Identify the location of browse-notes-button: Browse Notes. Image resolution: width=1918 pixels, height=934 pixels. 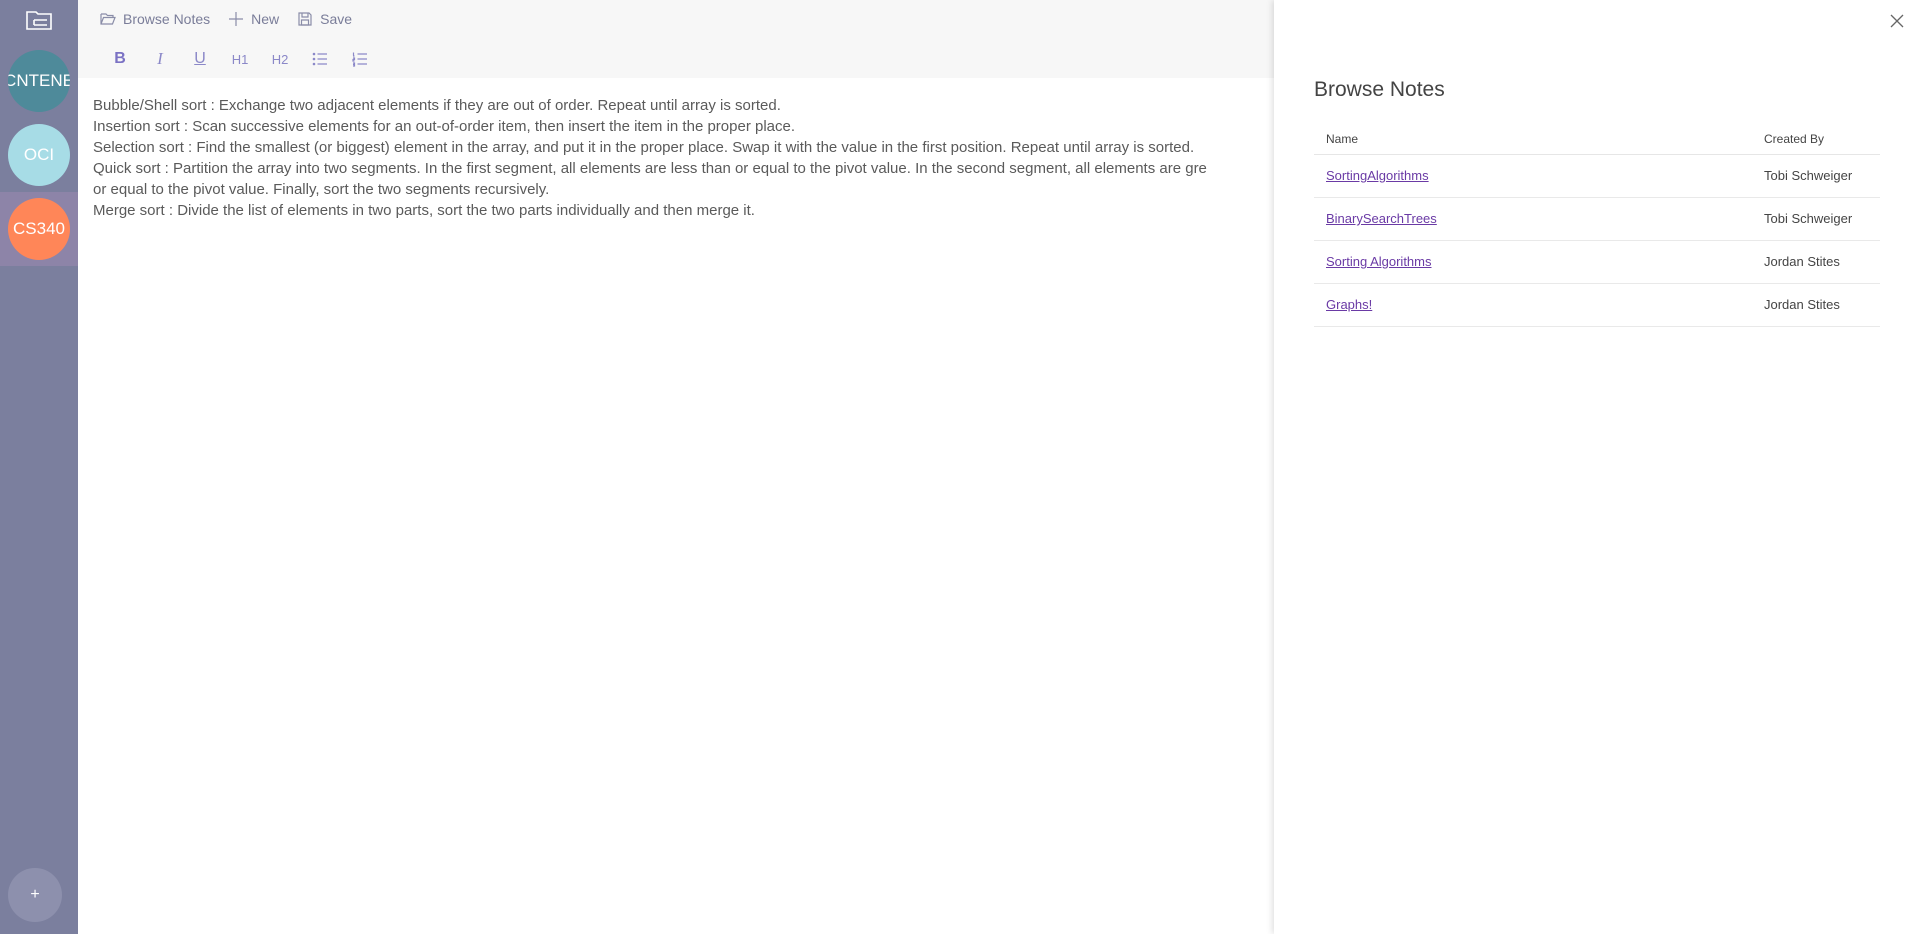
(155, 19).